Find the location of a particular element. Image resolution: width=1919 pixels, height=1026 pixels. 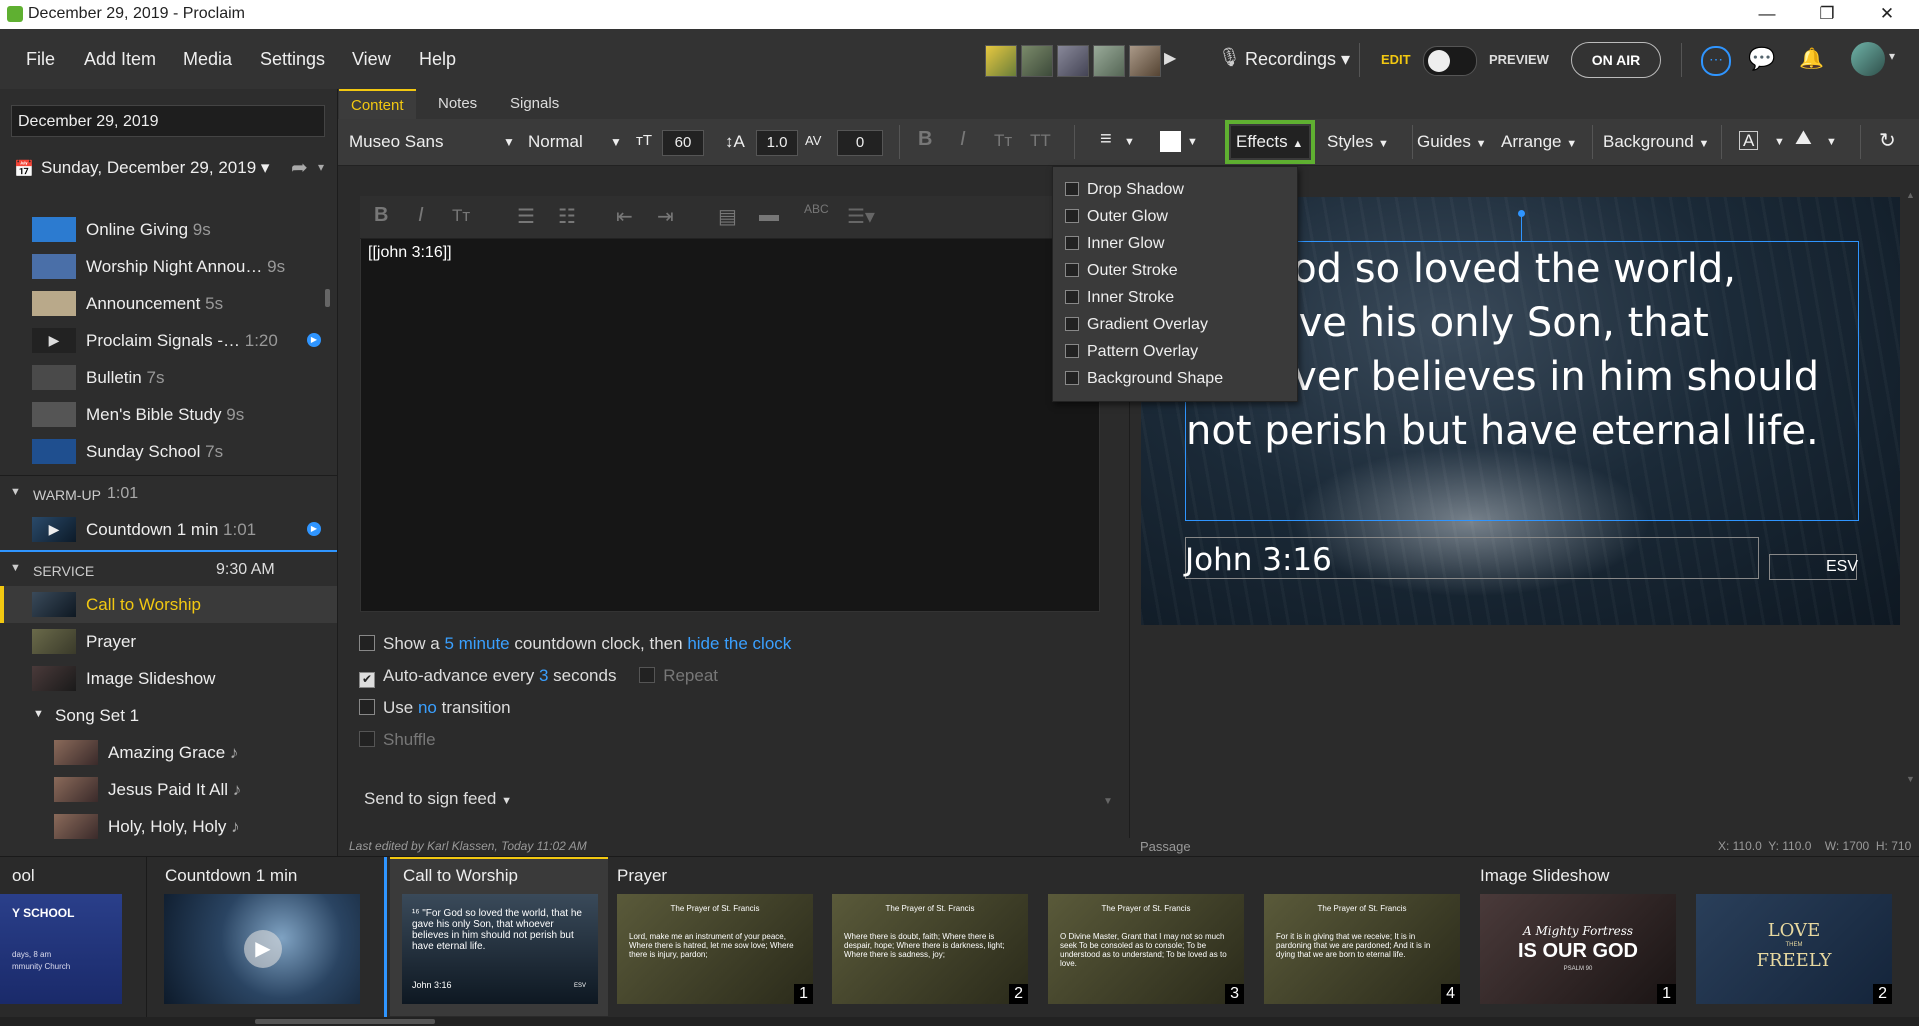

hide-clock-link: hide the clock is located at coordinates (739, 643).